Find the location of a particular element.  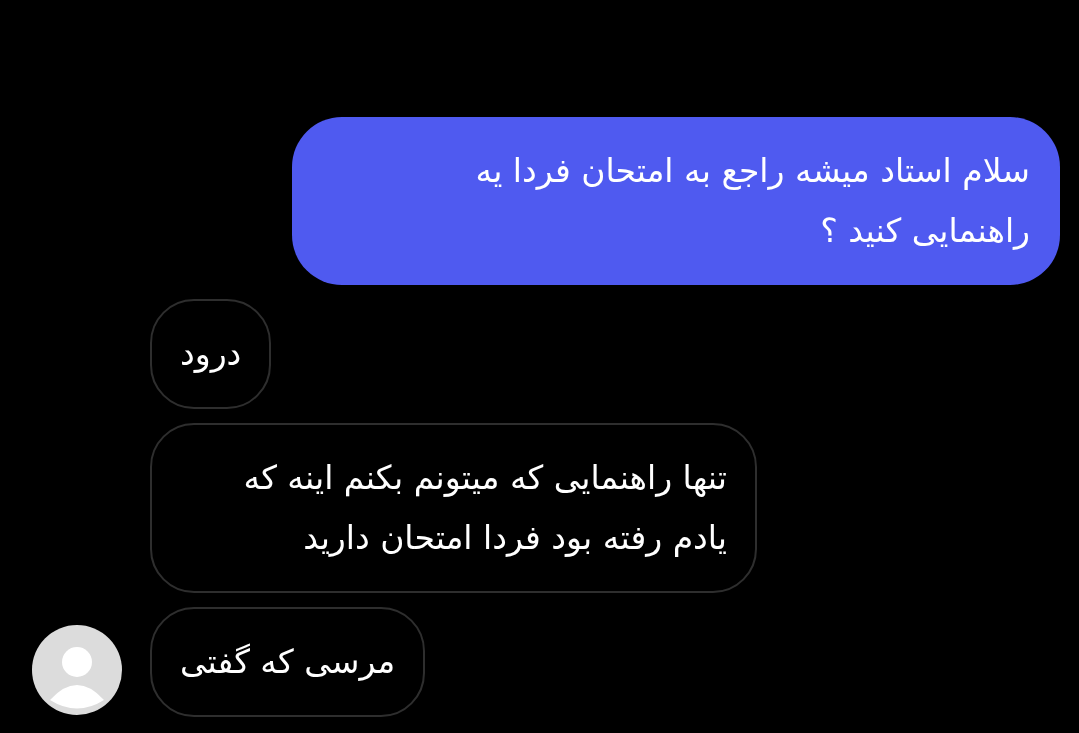

received-message: تنها راهنمایی که میتونم بکنم اینه که یادم رفته بود فردا امتحان دارید is located at coordinates (453, 508).